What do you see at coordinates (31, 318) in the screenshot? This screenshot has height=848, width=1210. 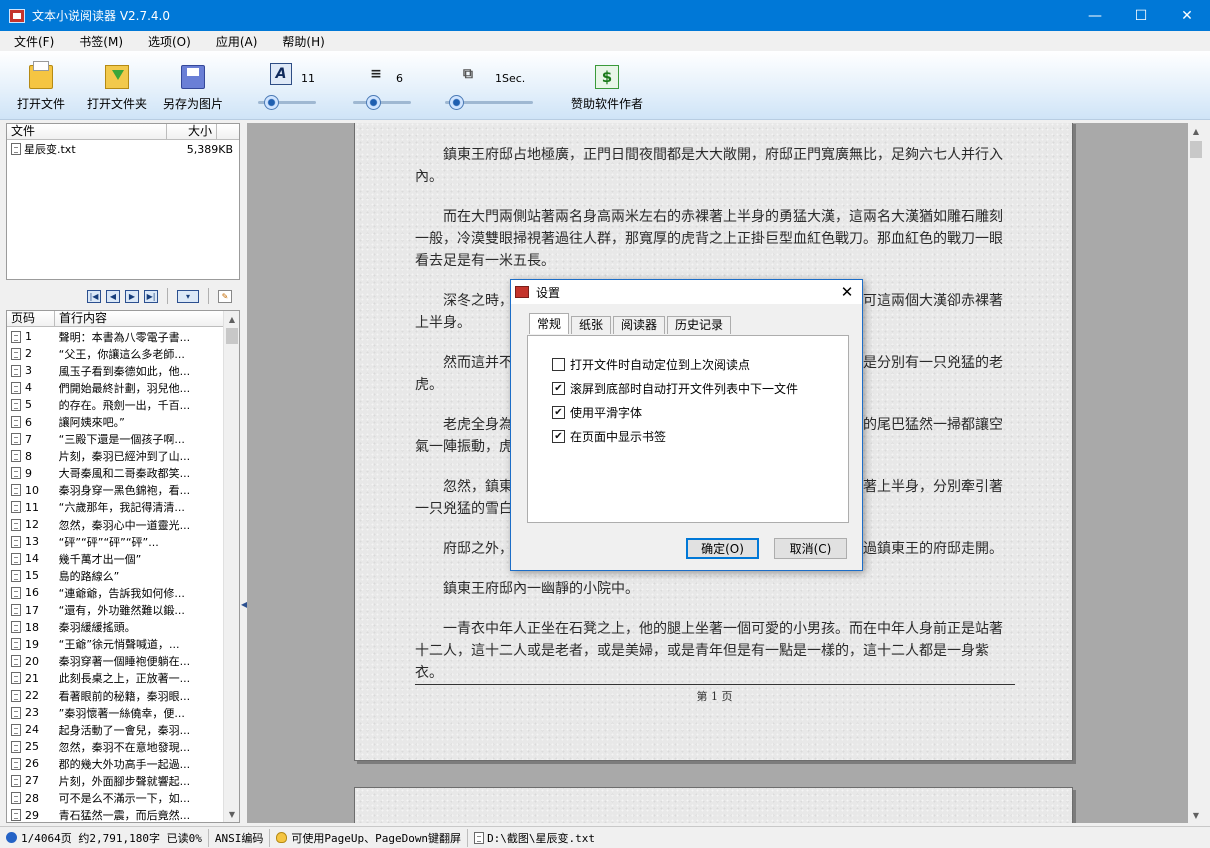 I see `page-column-header: 页码` at bounding box center [31, 318].